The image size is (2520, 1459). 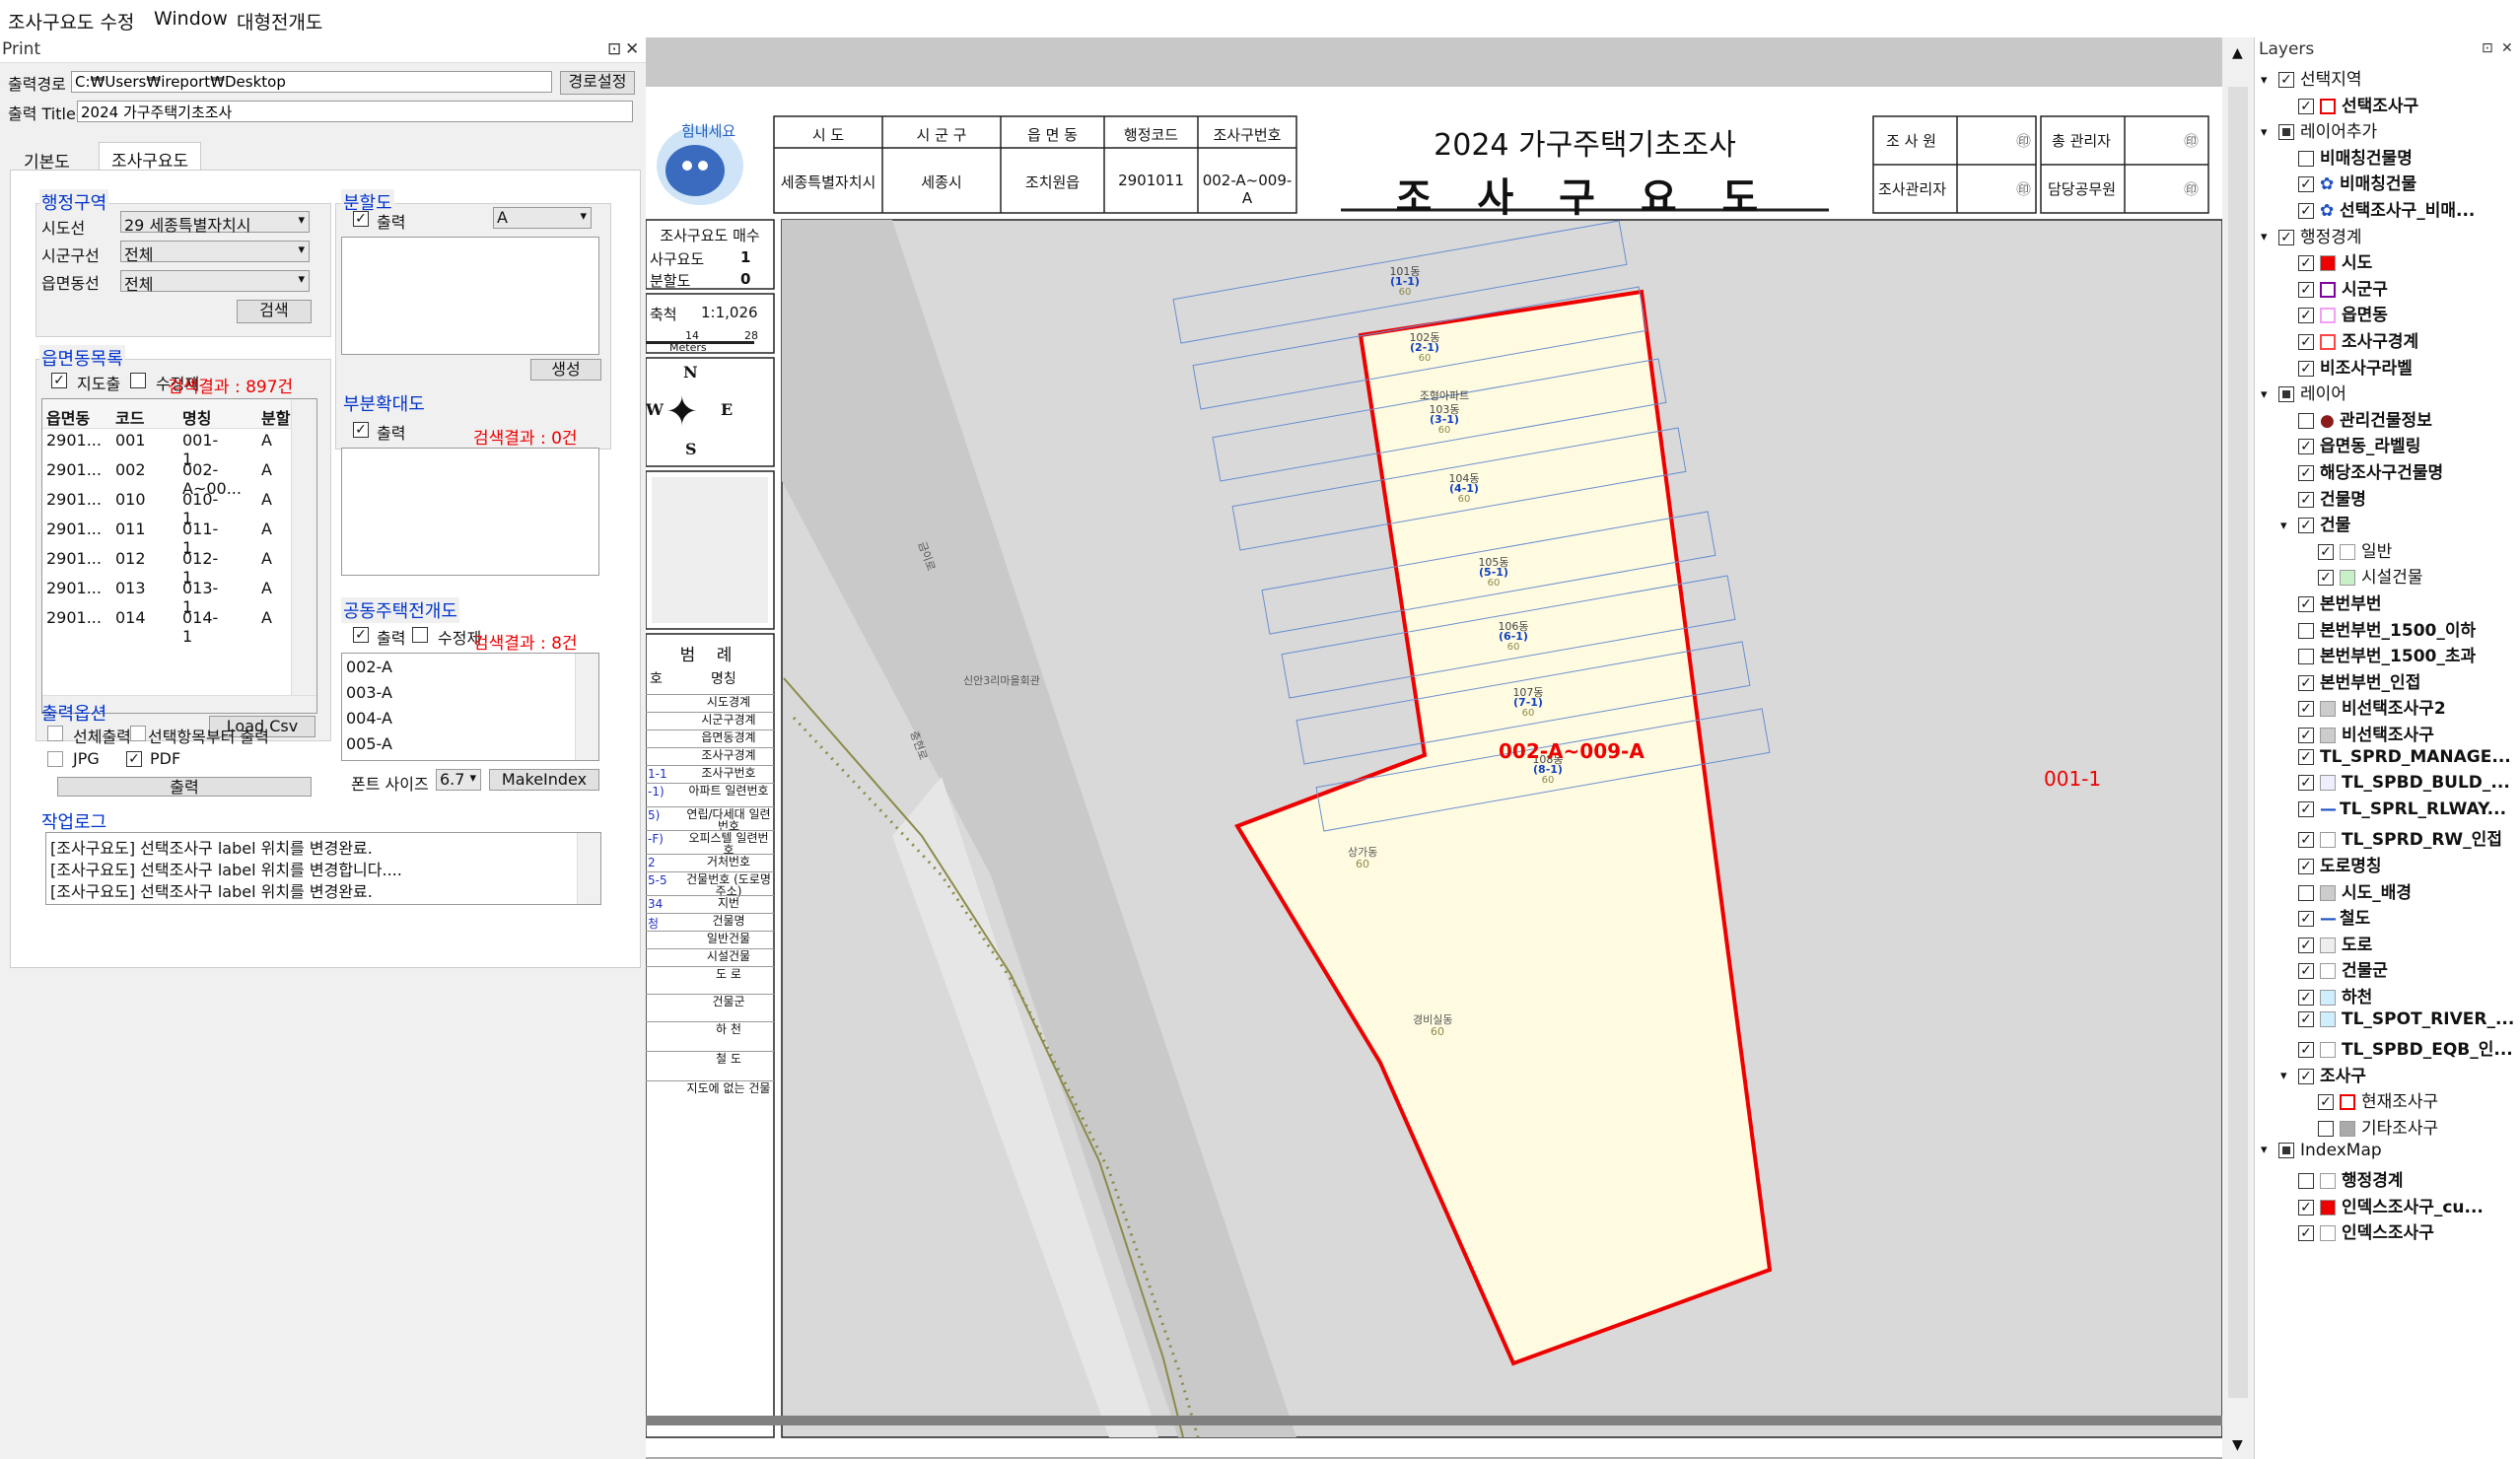 I want to click on layer-item: ▾ IndexMap, so click(x=2321, y=1150).